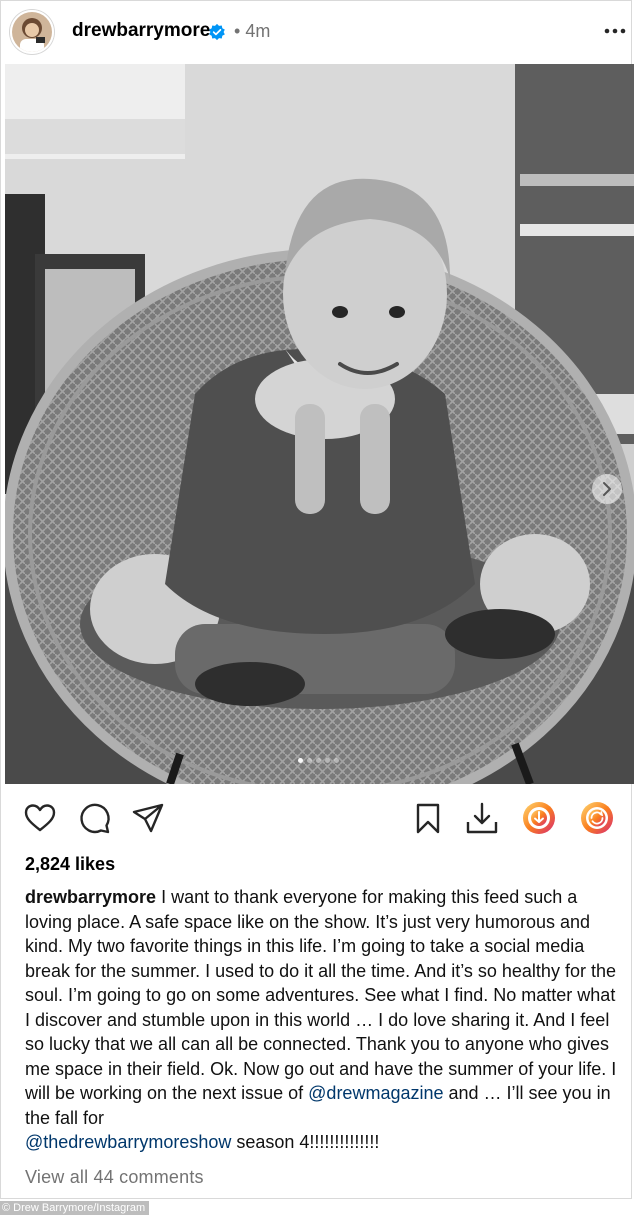 This screenshot has height=1215, width=634. What do you see at coordinates (615, 31) in the screenshot?
I see `more-options-icon` at bounding box center [615, 31].